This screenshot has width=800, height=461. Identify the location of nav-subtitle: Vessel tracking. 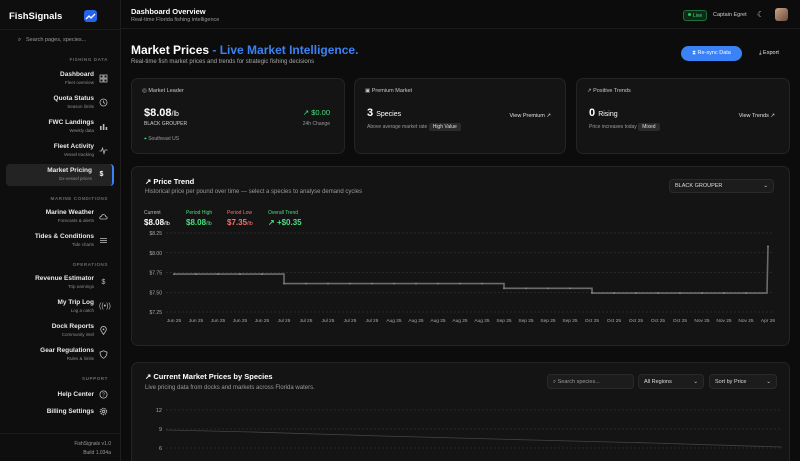
(78, 154).